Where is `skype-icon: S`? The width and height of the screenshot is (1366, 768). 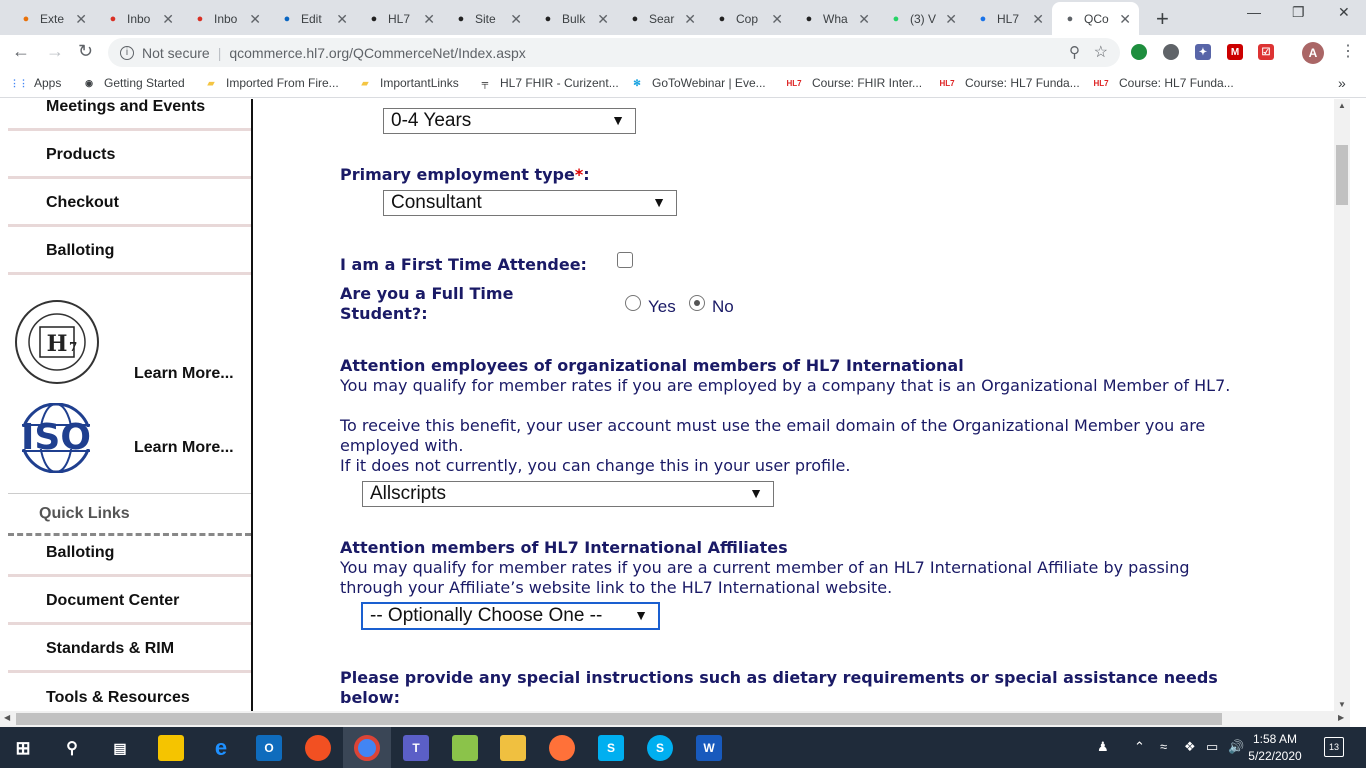
skype-icon: S is located at coordinates (660, 748).